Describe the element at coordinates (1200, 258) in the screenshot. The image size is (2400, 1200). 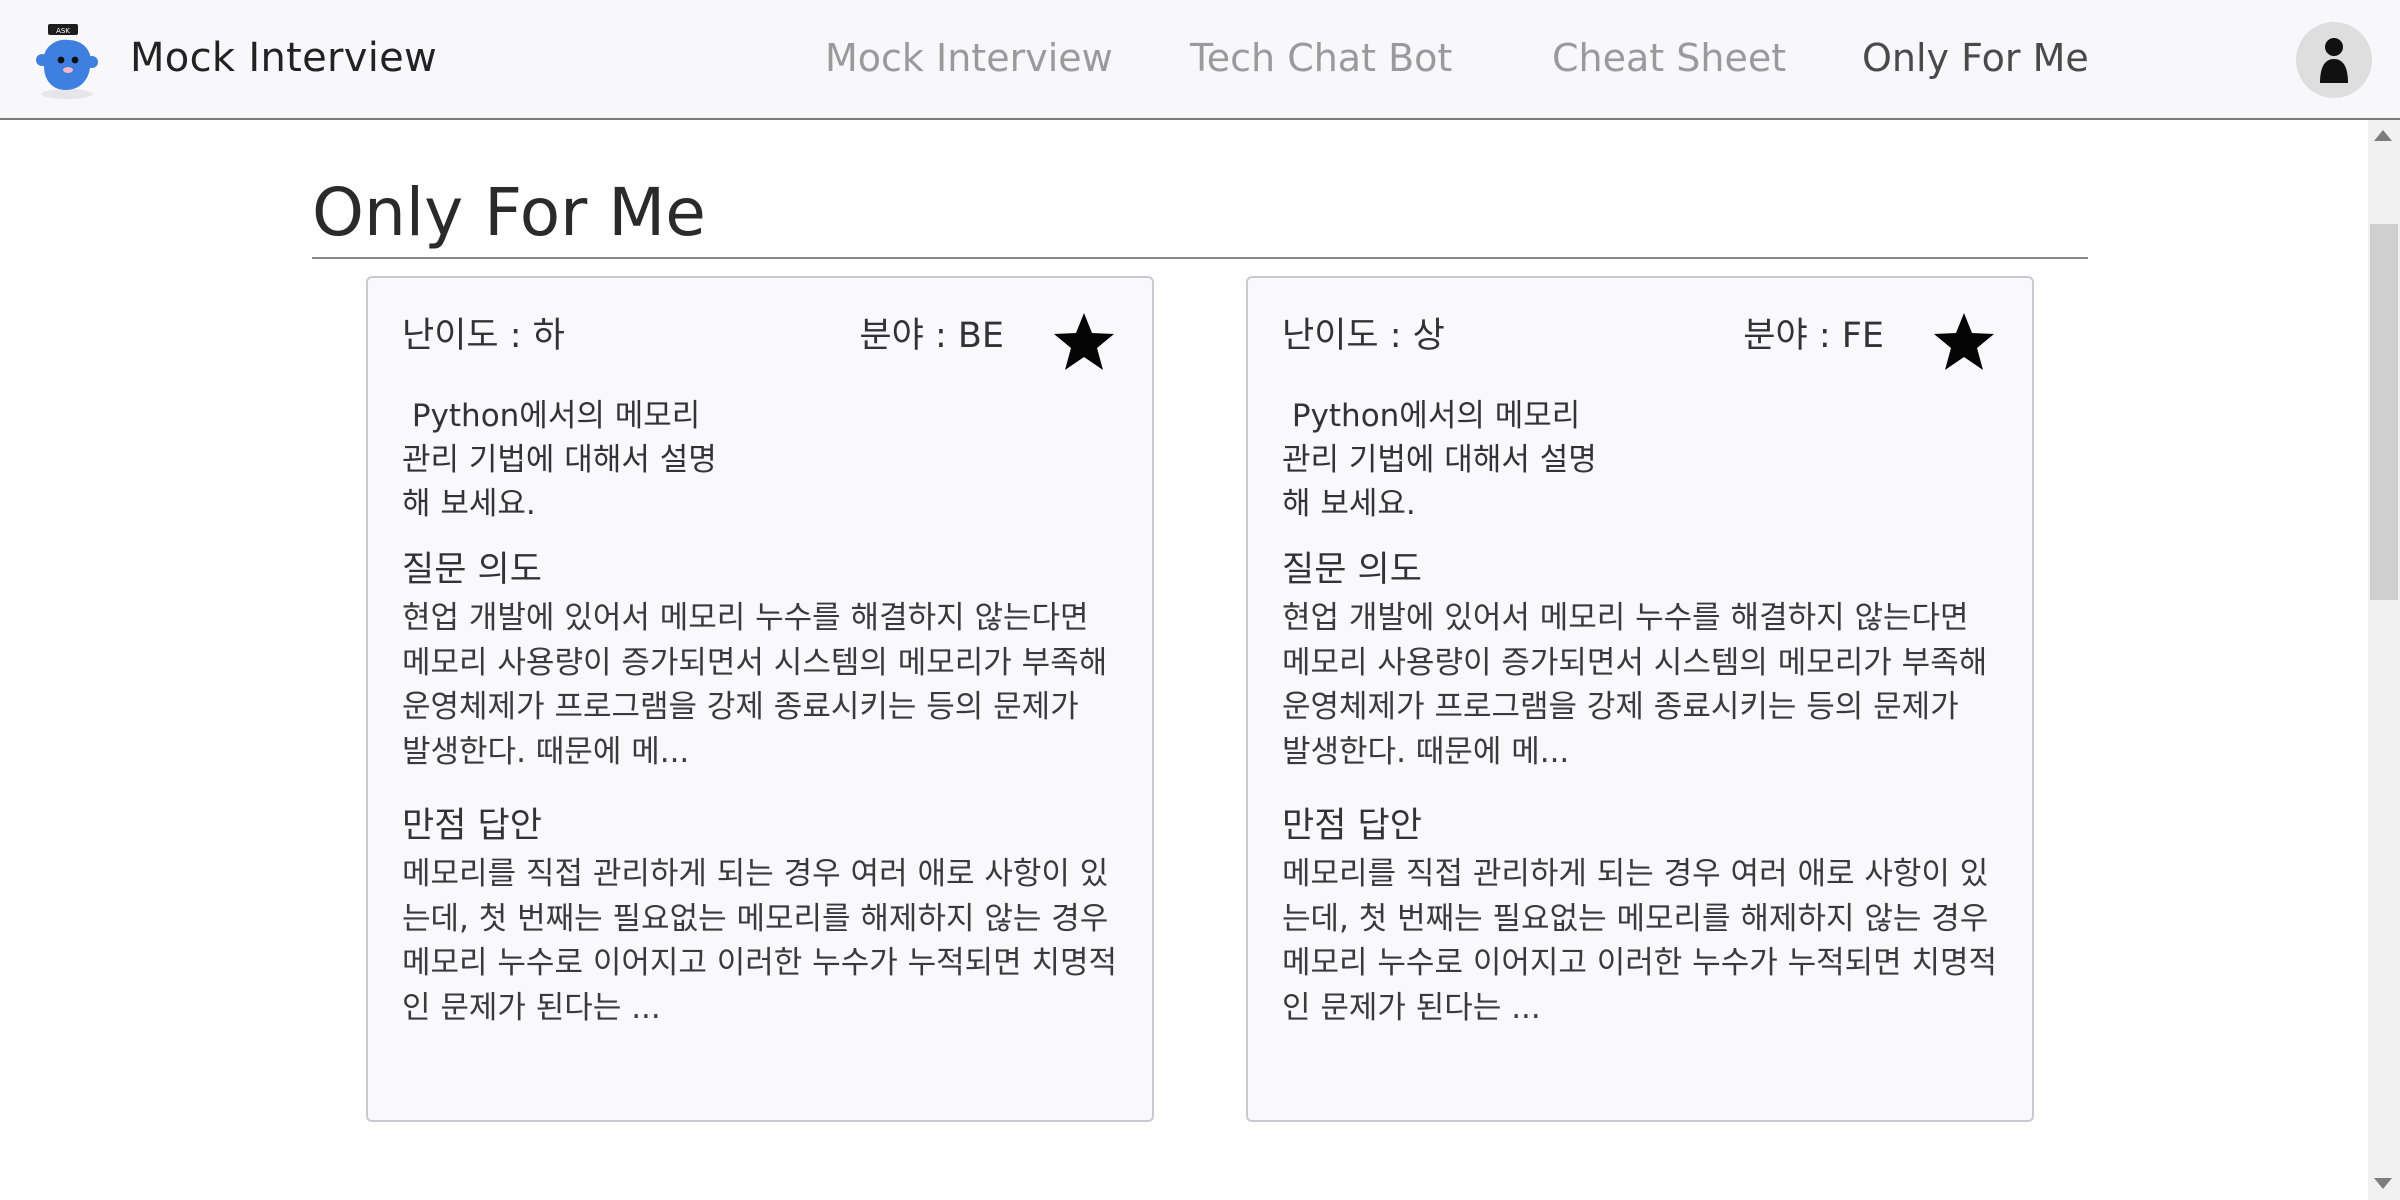
I see `title-divider` at that location.